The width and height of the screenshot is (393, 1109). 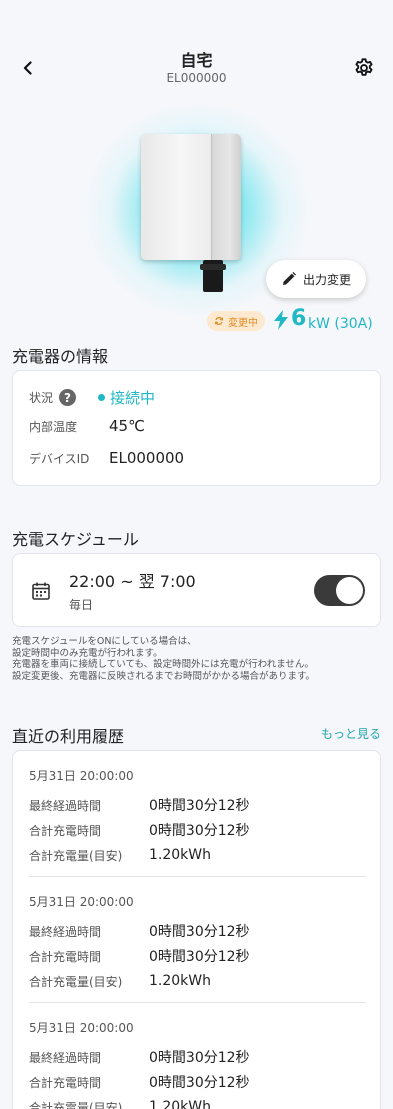 I want to click on toggle-knob, so click(x=349, y=590).